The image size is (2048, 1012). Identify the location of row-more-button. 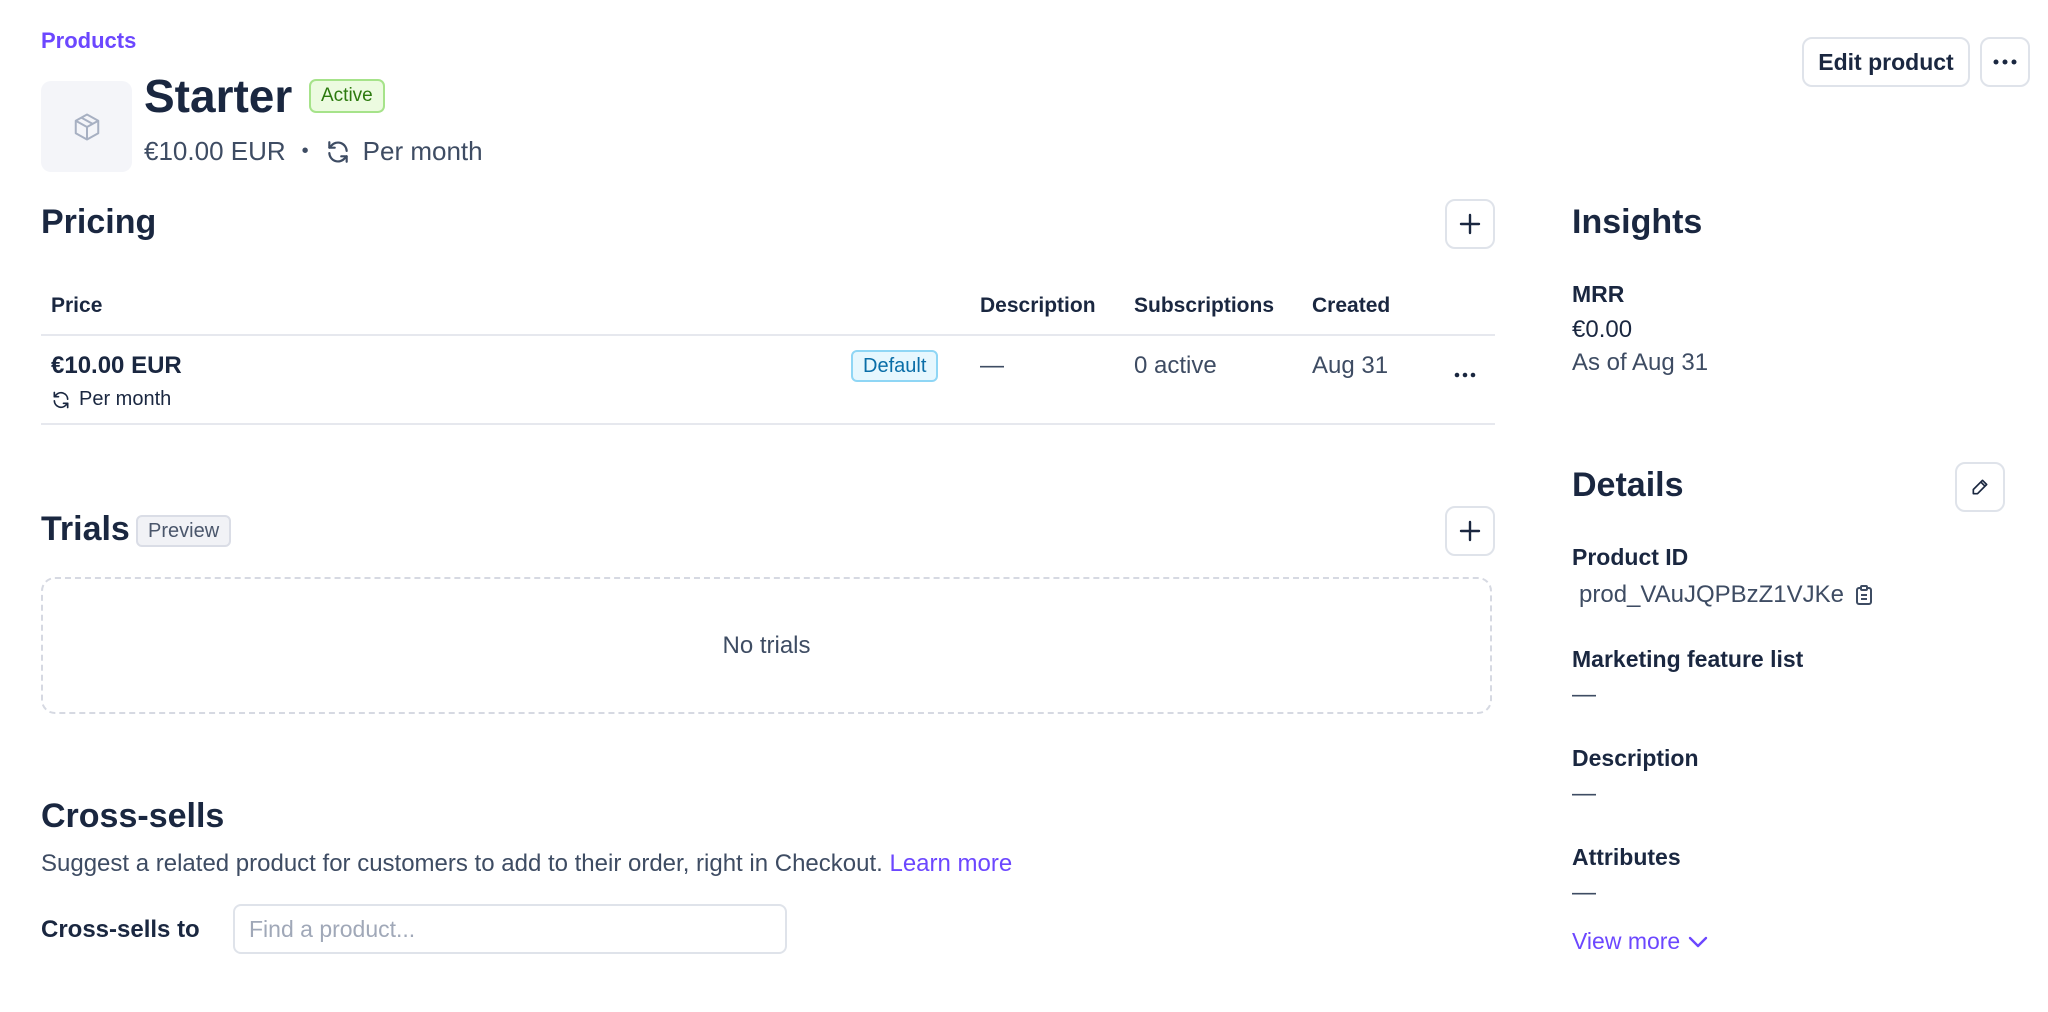
(1465, 375).